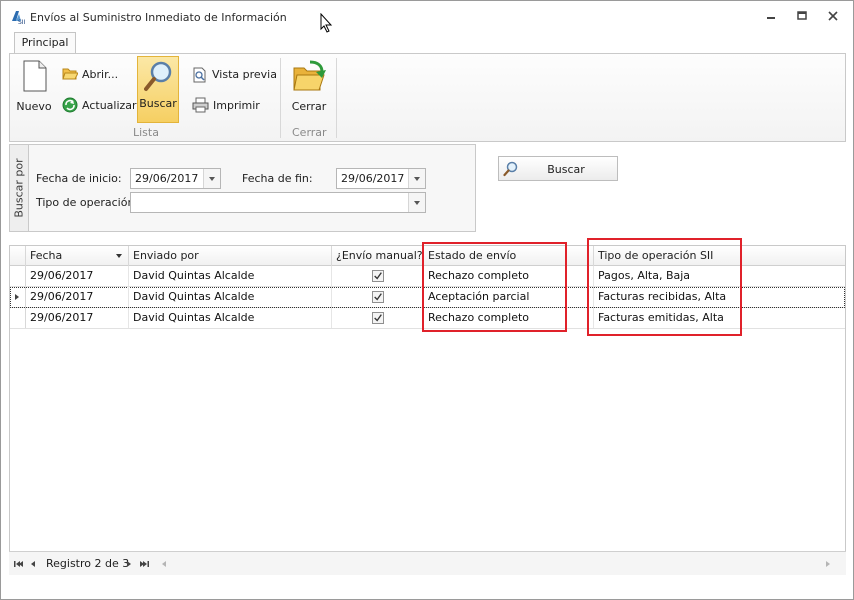 This screenshot has height=600, width=854. What do you see at coordinates (566, 169) in the screenshot?
I see `buscar-button-label: Buscar` at bounding box center [566, 169].